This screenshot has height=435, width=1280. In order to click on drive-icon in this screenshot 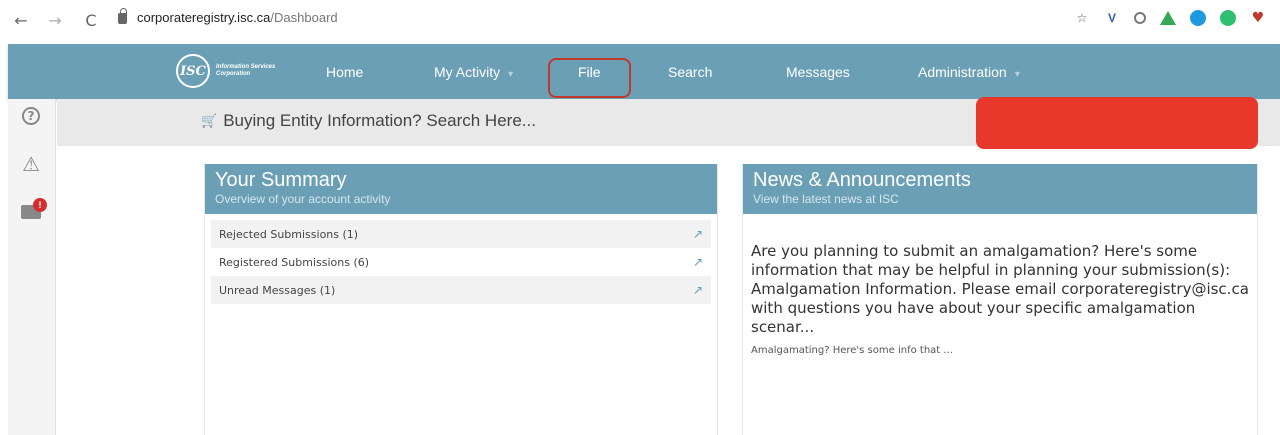, I will do `click(1168, 18)`.